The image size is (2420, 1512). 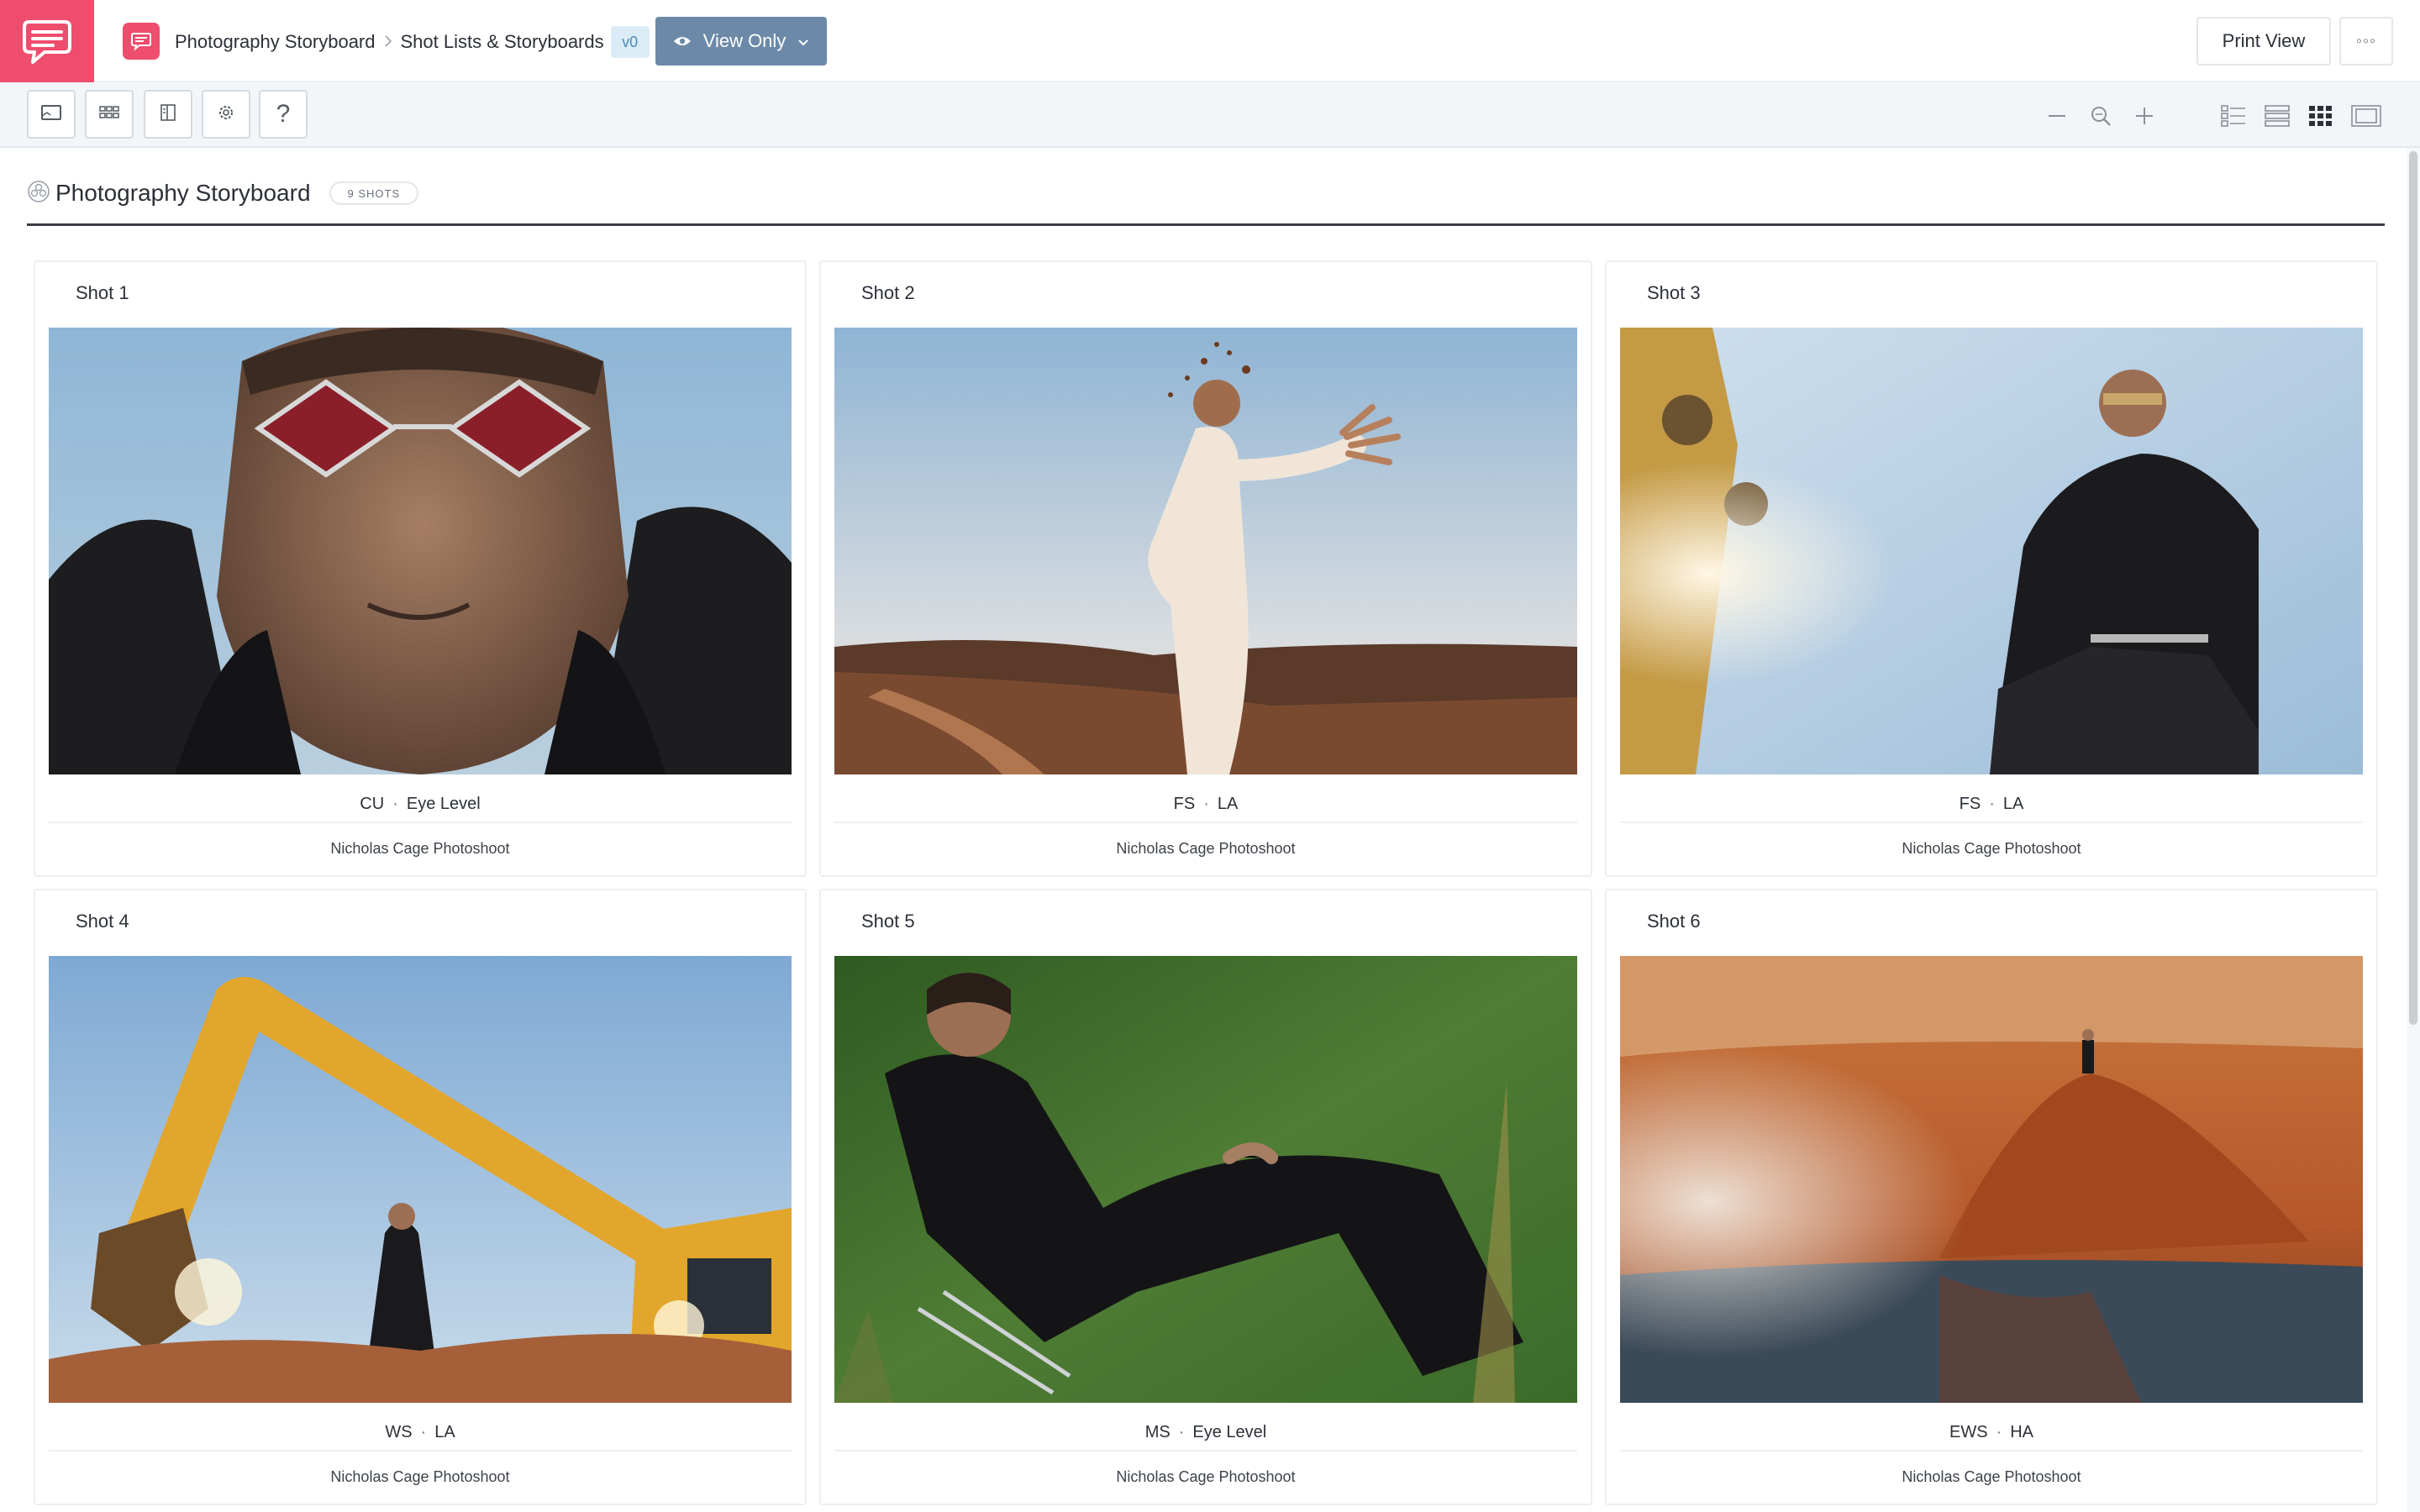 I want to click on breadcrumb-section: Shot Lists & Storyboards, so click(x=502, y=42).